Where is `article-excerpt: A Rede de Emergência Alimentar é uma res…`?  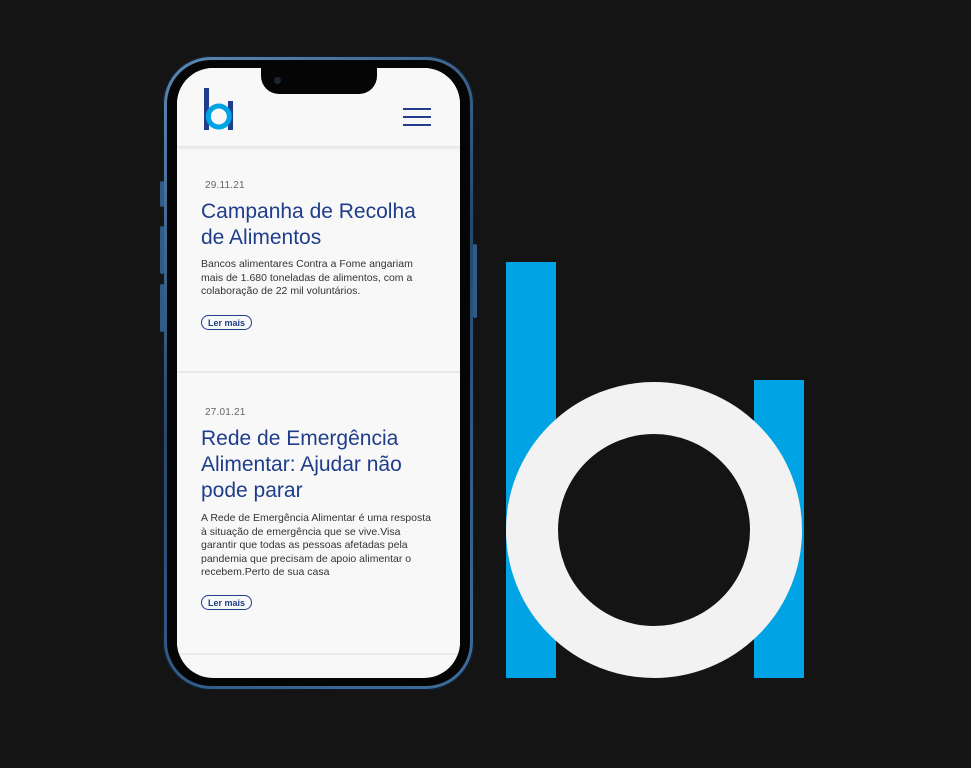
article-excerpt: A Rede de Emergência Alimentar é uma res… is located at coordinates (316, 545).